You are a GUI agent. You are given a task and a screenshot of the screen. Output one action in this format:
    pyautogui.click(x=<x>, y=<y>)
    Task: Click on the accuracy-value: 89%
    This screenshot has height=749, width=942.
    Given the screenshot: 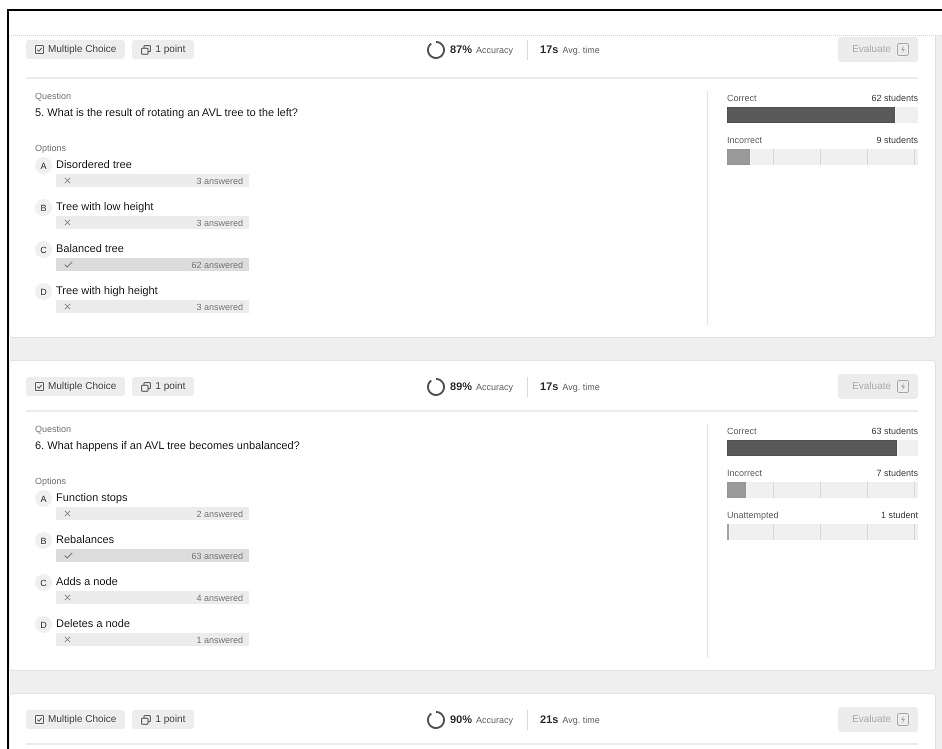 What is the action you would take?
    pyautogui.click(x=461, y=386)
    